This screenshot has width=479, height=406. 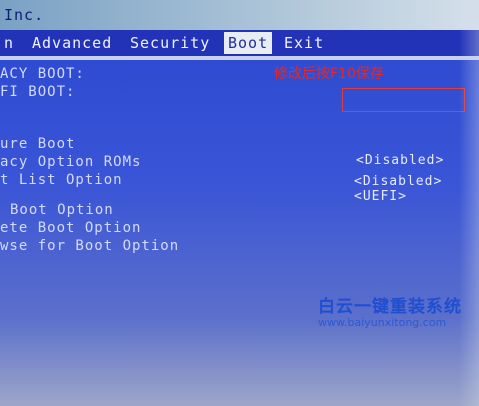 I want to click on tab-exit: Exit, so click(x=304, y=43).